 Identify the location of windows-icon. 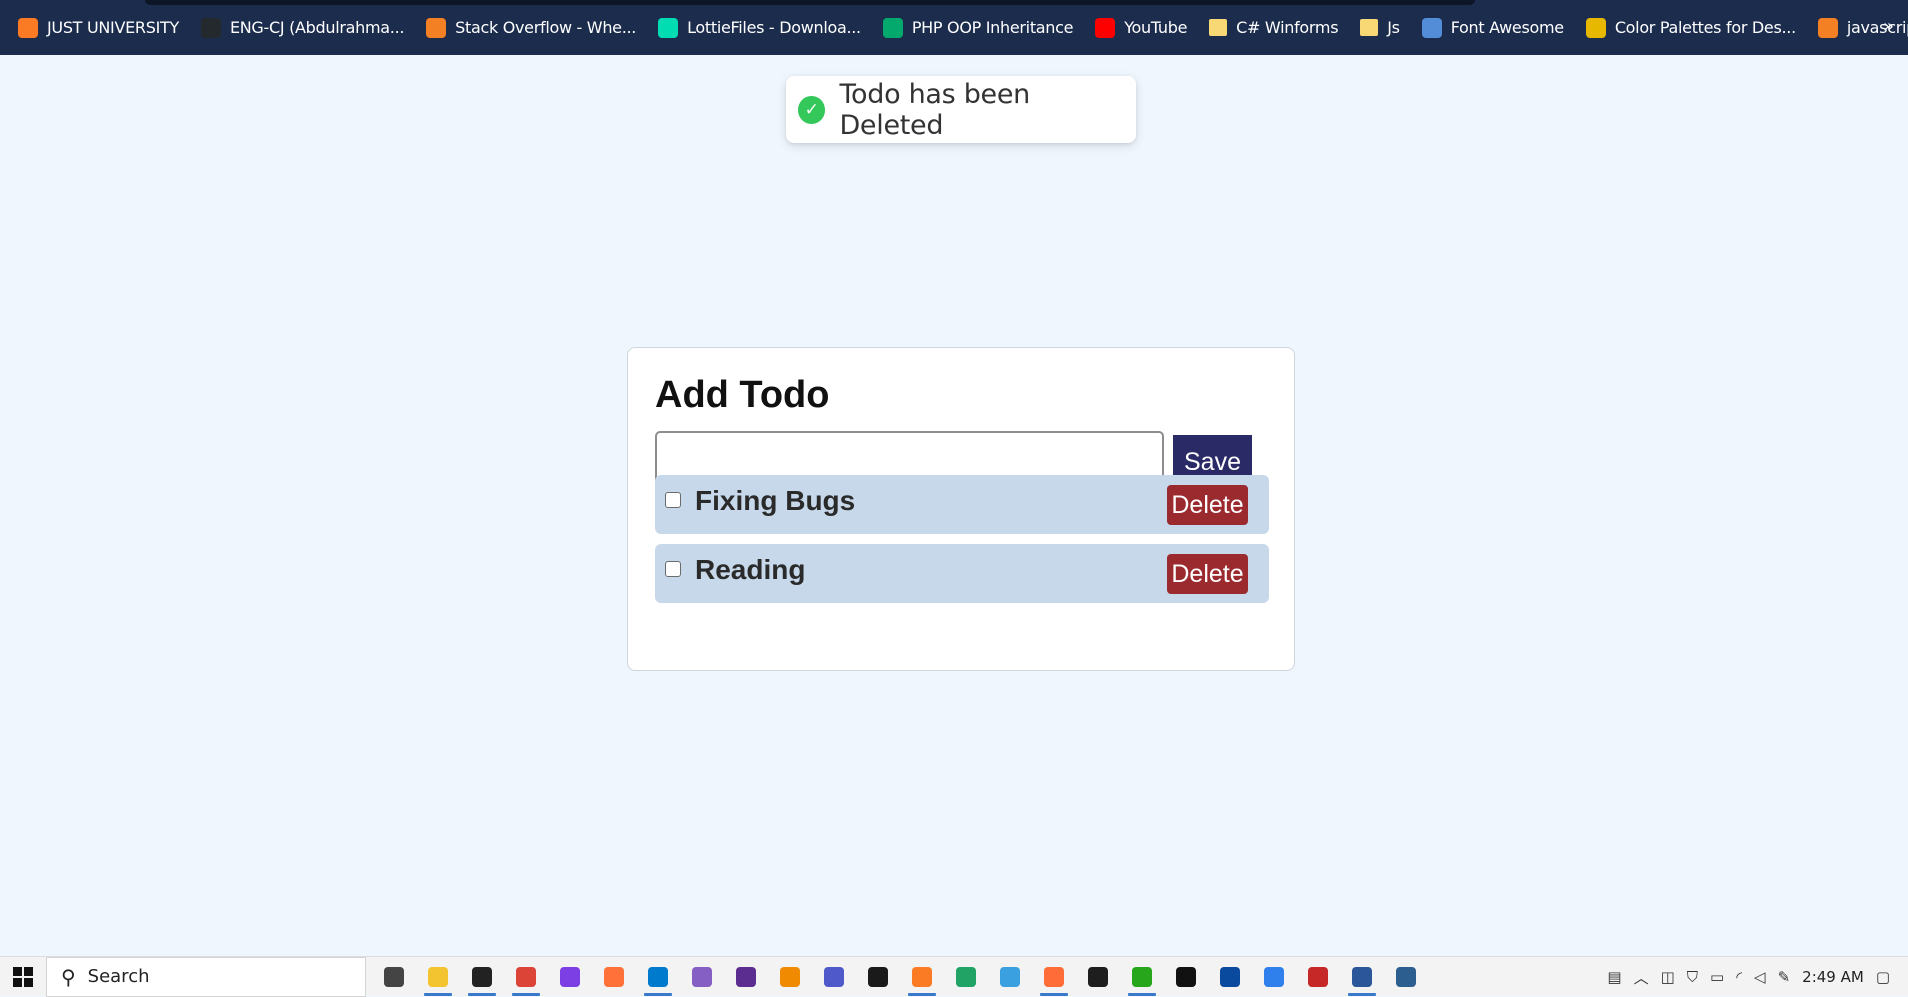
(23, 976).